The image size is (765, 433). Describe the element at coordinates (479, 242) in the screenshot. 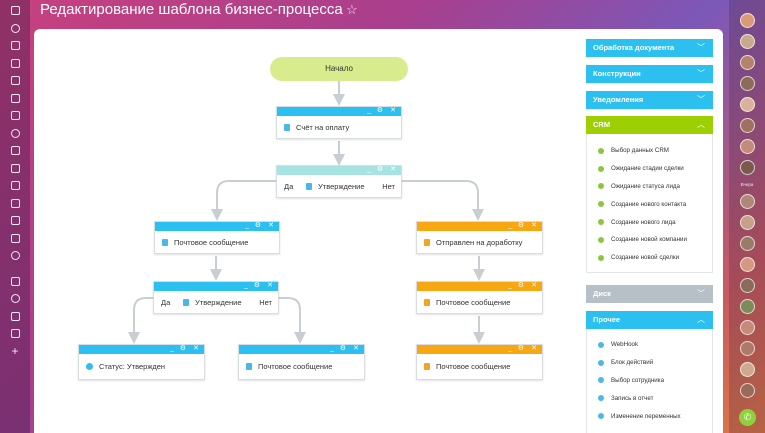

I see `block-label: Отправлен на доработку` at that location.